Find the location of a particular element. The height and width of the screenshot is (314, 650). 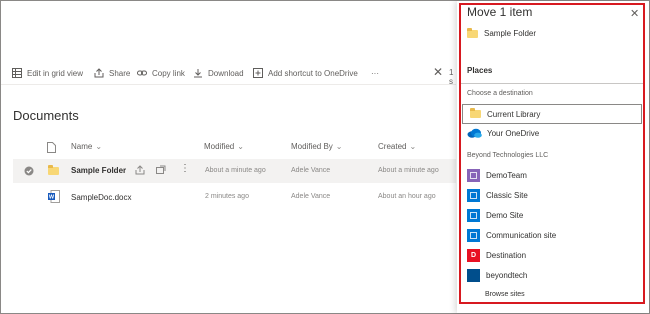

clear-selection-icon: ✕ is located at coordinates (438, 72).